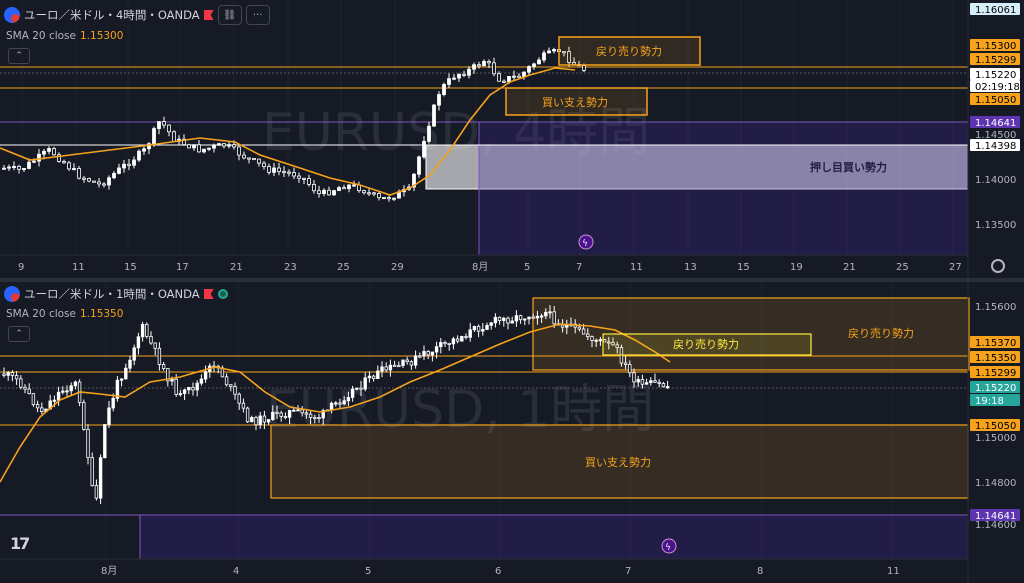 Image resolution: width=1024 pixels, height=583 pixels. What do you see at coordinates (229, 15) in the screenshot?
I see `link-icon: ⛓` at bounding box center [229, 15].